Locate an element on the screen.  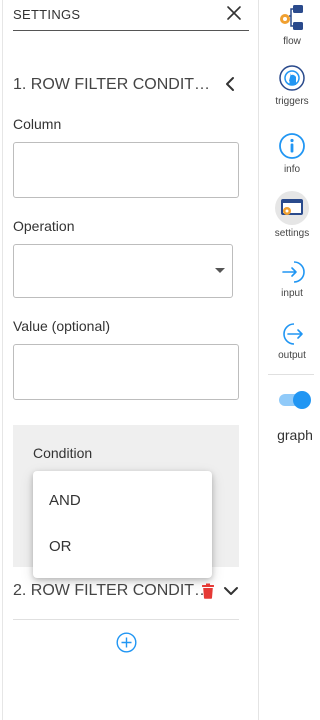
operation-select is located at coordinates (123, 271).